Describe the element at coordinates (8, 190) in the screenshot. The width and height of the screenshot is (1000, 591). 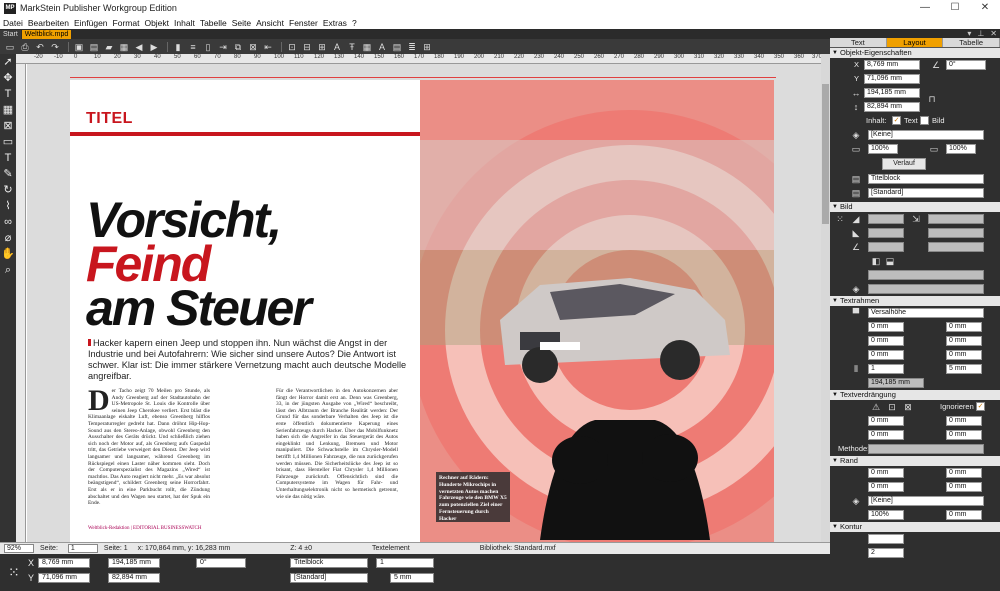
I see `rotate-tool-icon: ↻` at that location.